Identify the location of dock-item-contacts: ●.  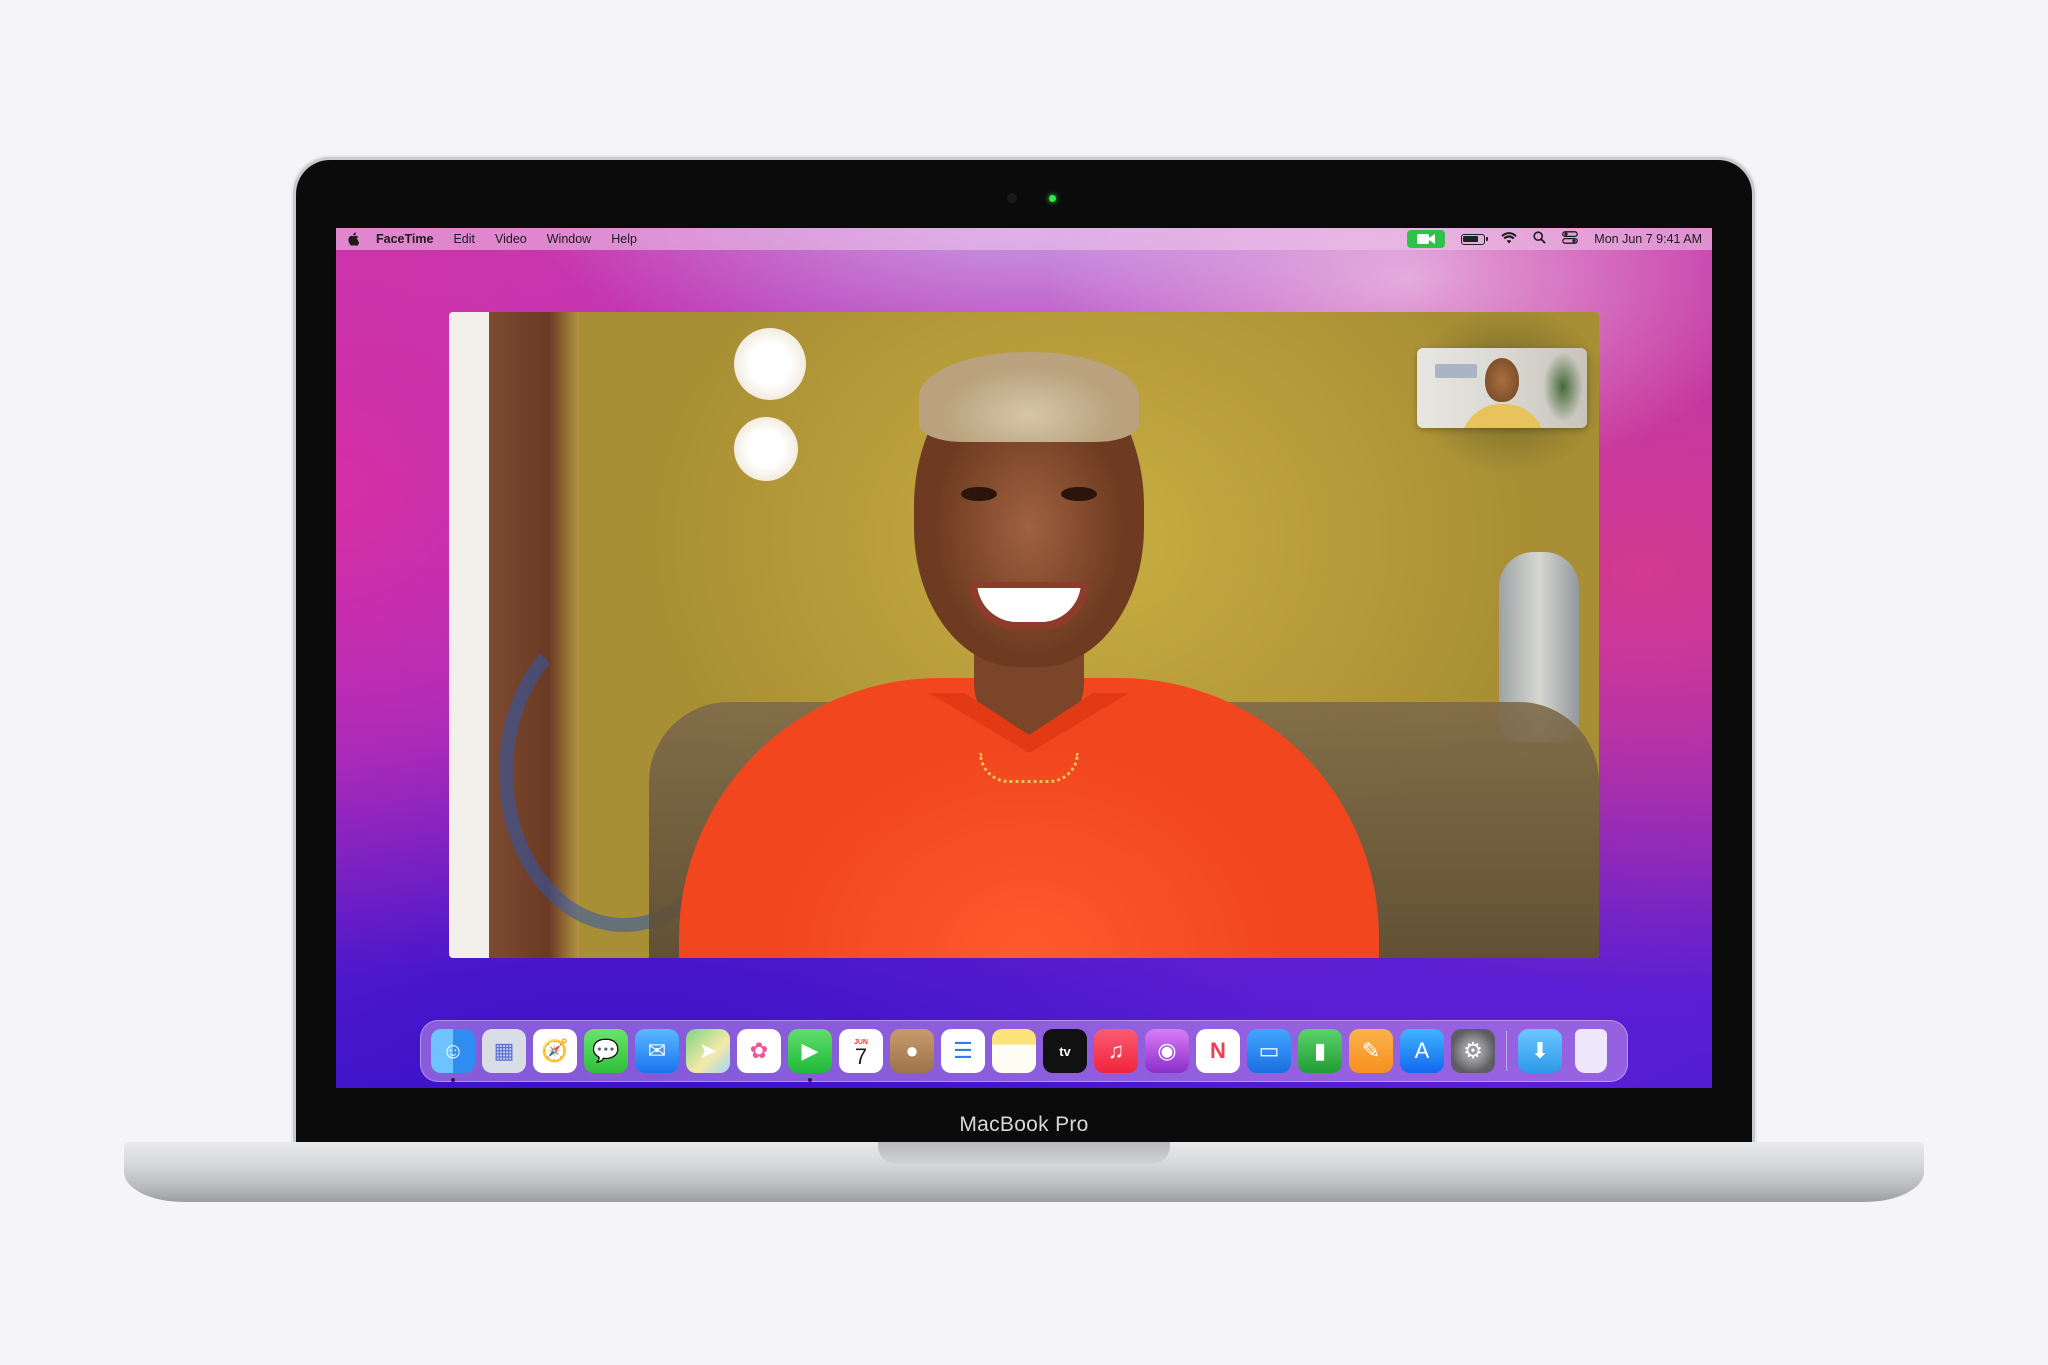
(912, 1051).